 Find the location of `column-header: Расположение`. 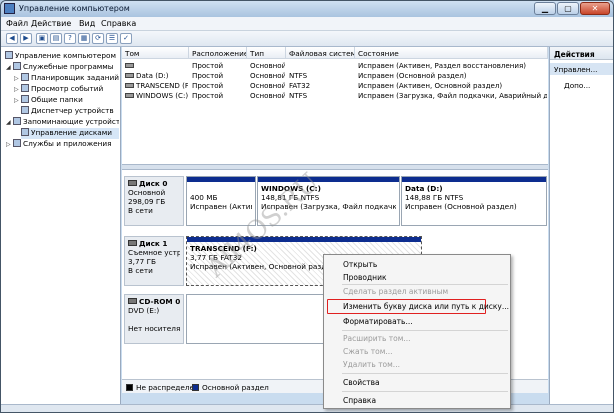

column-header: Расположение is located at coordinates (218, 53).